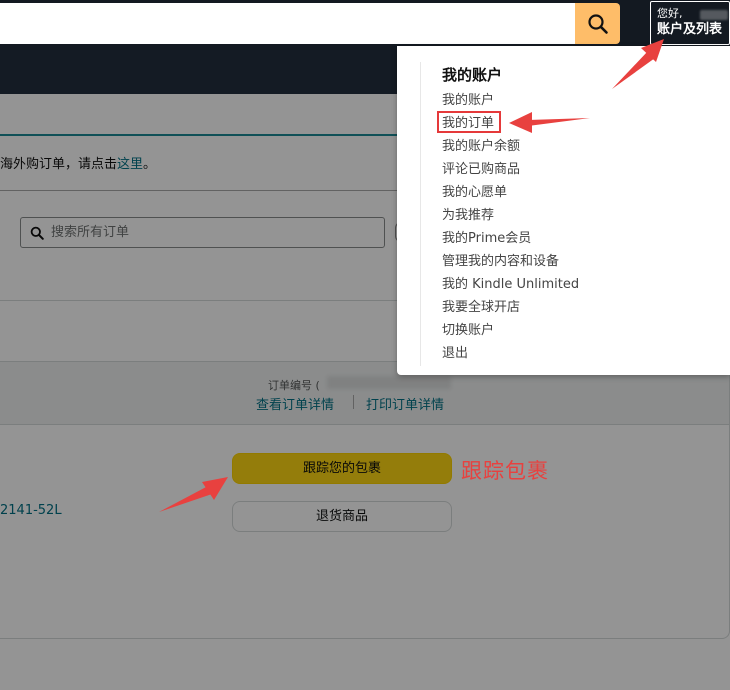 Image resolution: width=730 pixels, height=690 pixels. What do you see at coordinates (481, 147) in the screenshot?
I see `flyout-item-account-balance: 我的账户余额` at bounding box center [481, 147].